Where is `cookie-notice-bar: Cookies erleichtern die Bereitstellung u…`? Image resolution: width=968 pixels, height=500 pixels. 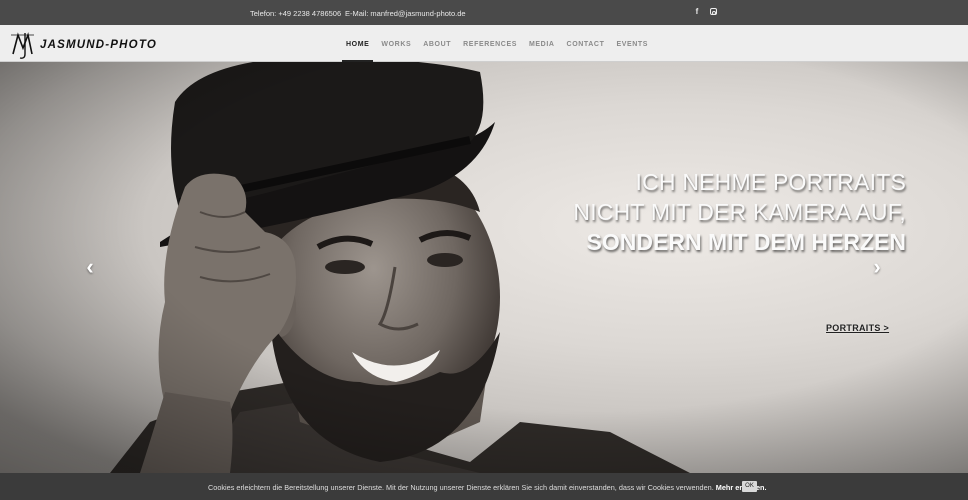
cookie-notice-bar: Cookies erleichtern die Bereitstellung u… is located at coordinates (484, 486).